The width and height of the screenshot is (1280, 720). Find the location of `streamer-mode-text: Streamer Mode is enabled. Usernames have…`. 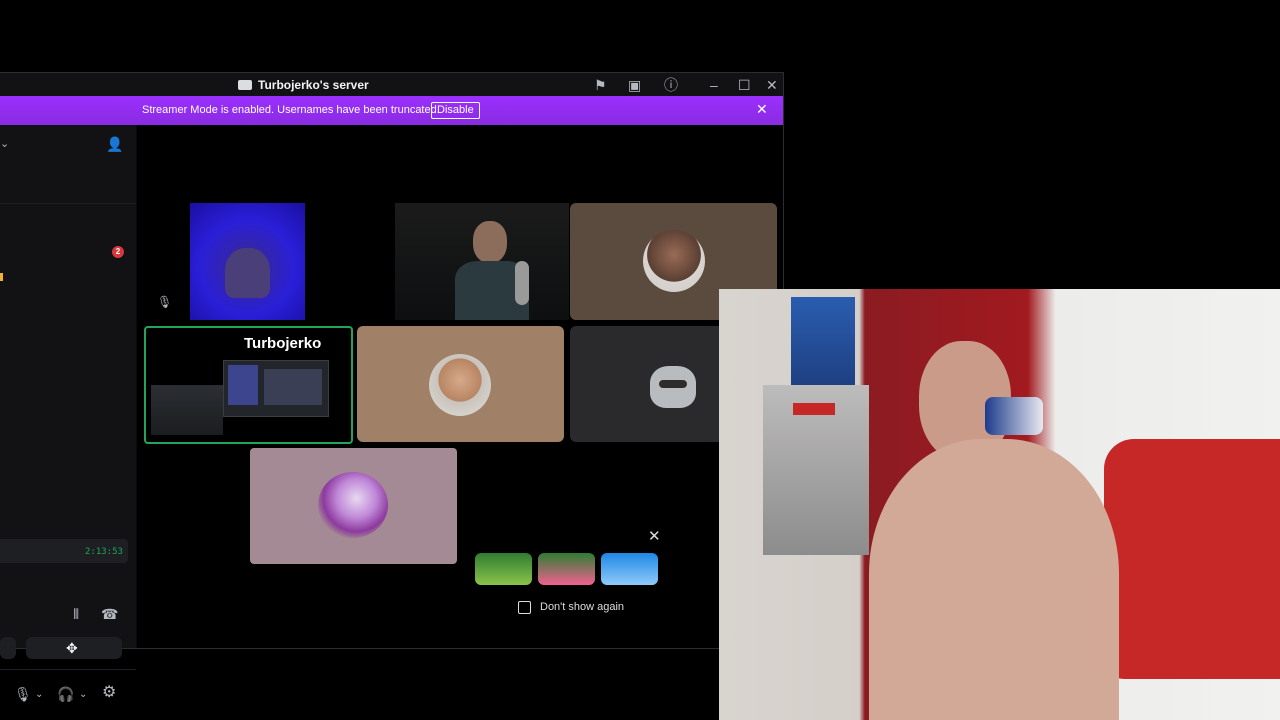

streamer-mode-text: Streamer Mode is enabled. Usernames have… is located at coordinates (291, 110).